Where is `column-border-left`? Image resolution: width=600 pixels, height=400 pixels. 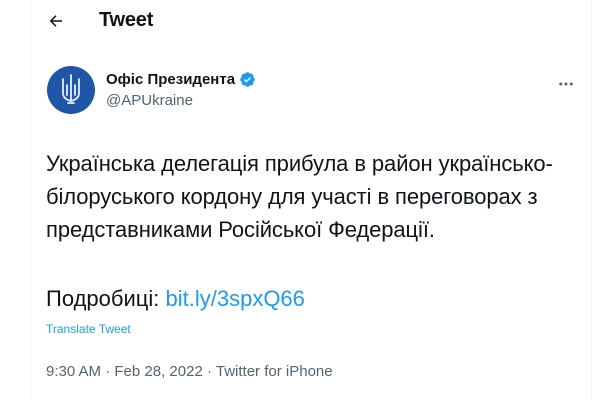
column-border-left is located at coordinates (30, 200).